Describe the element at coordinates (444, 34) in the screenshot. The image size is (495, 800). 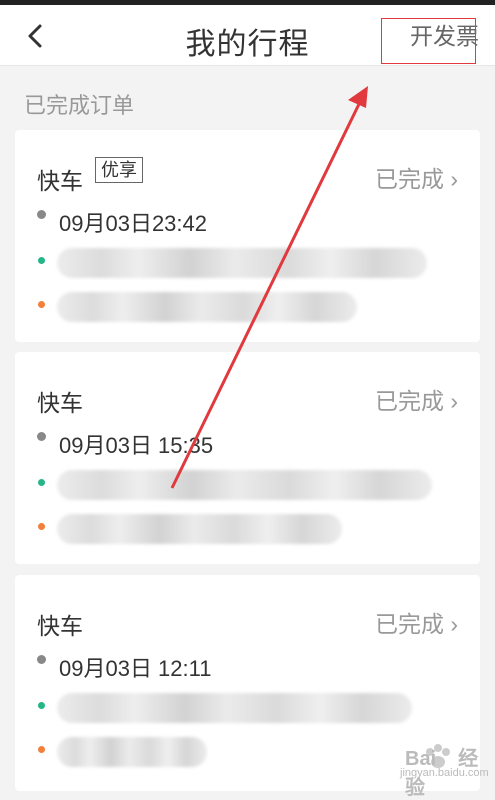
I see `invoice-button: 开发票` at that location.